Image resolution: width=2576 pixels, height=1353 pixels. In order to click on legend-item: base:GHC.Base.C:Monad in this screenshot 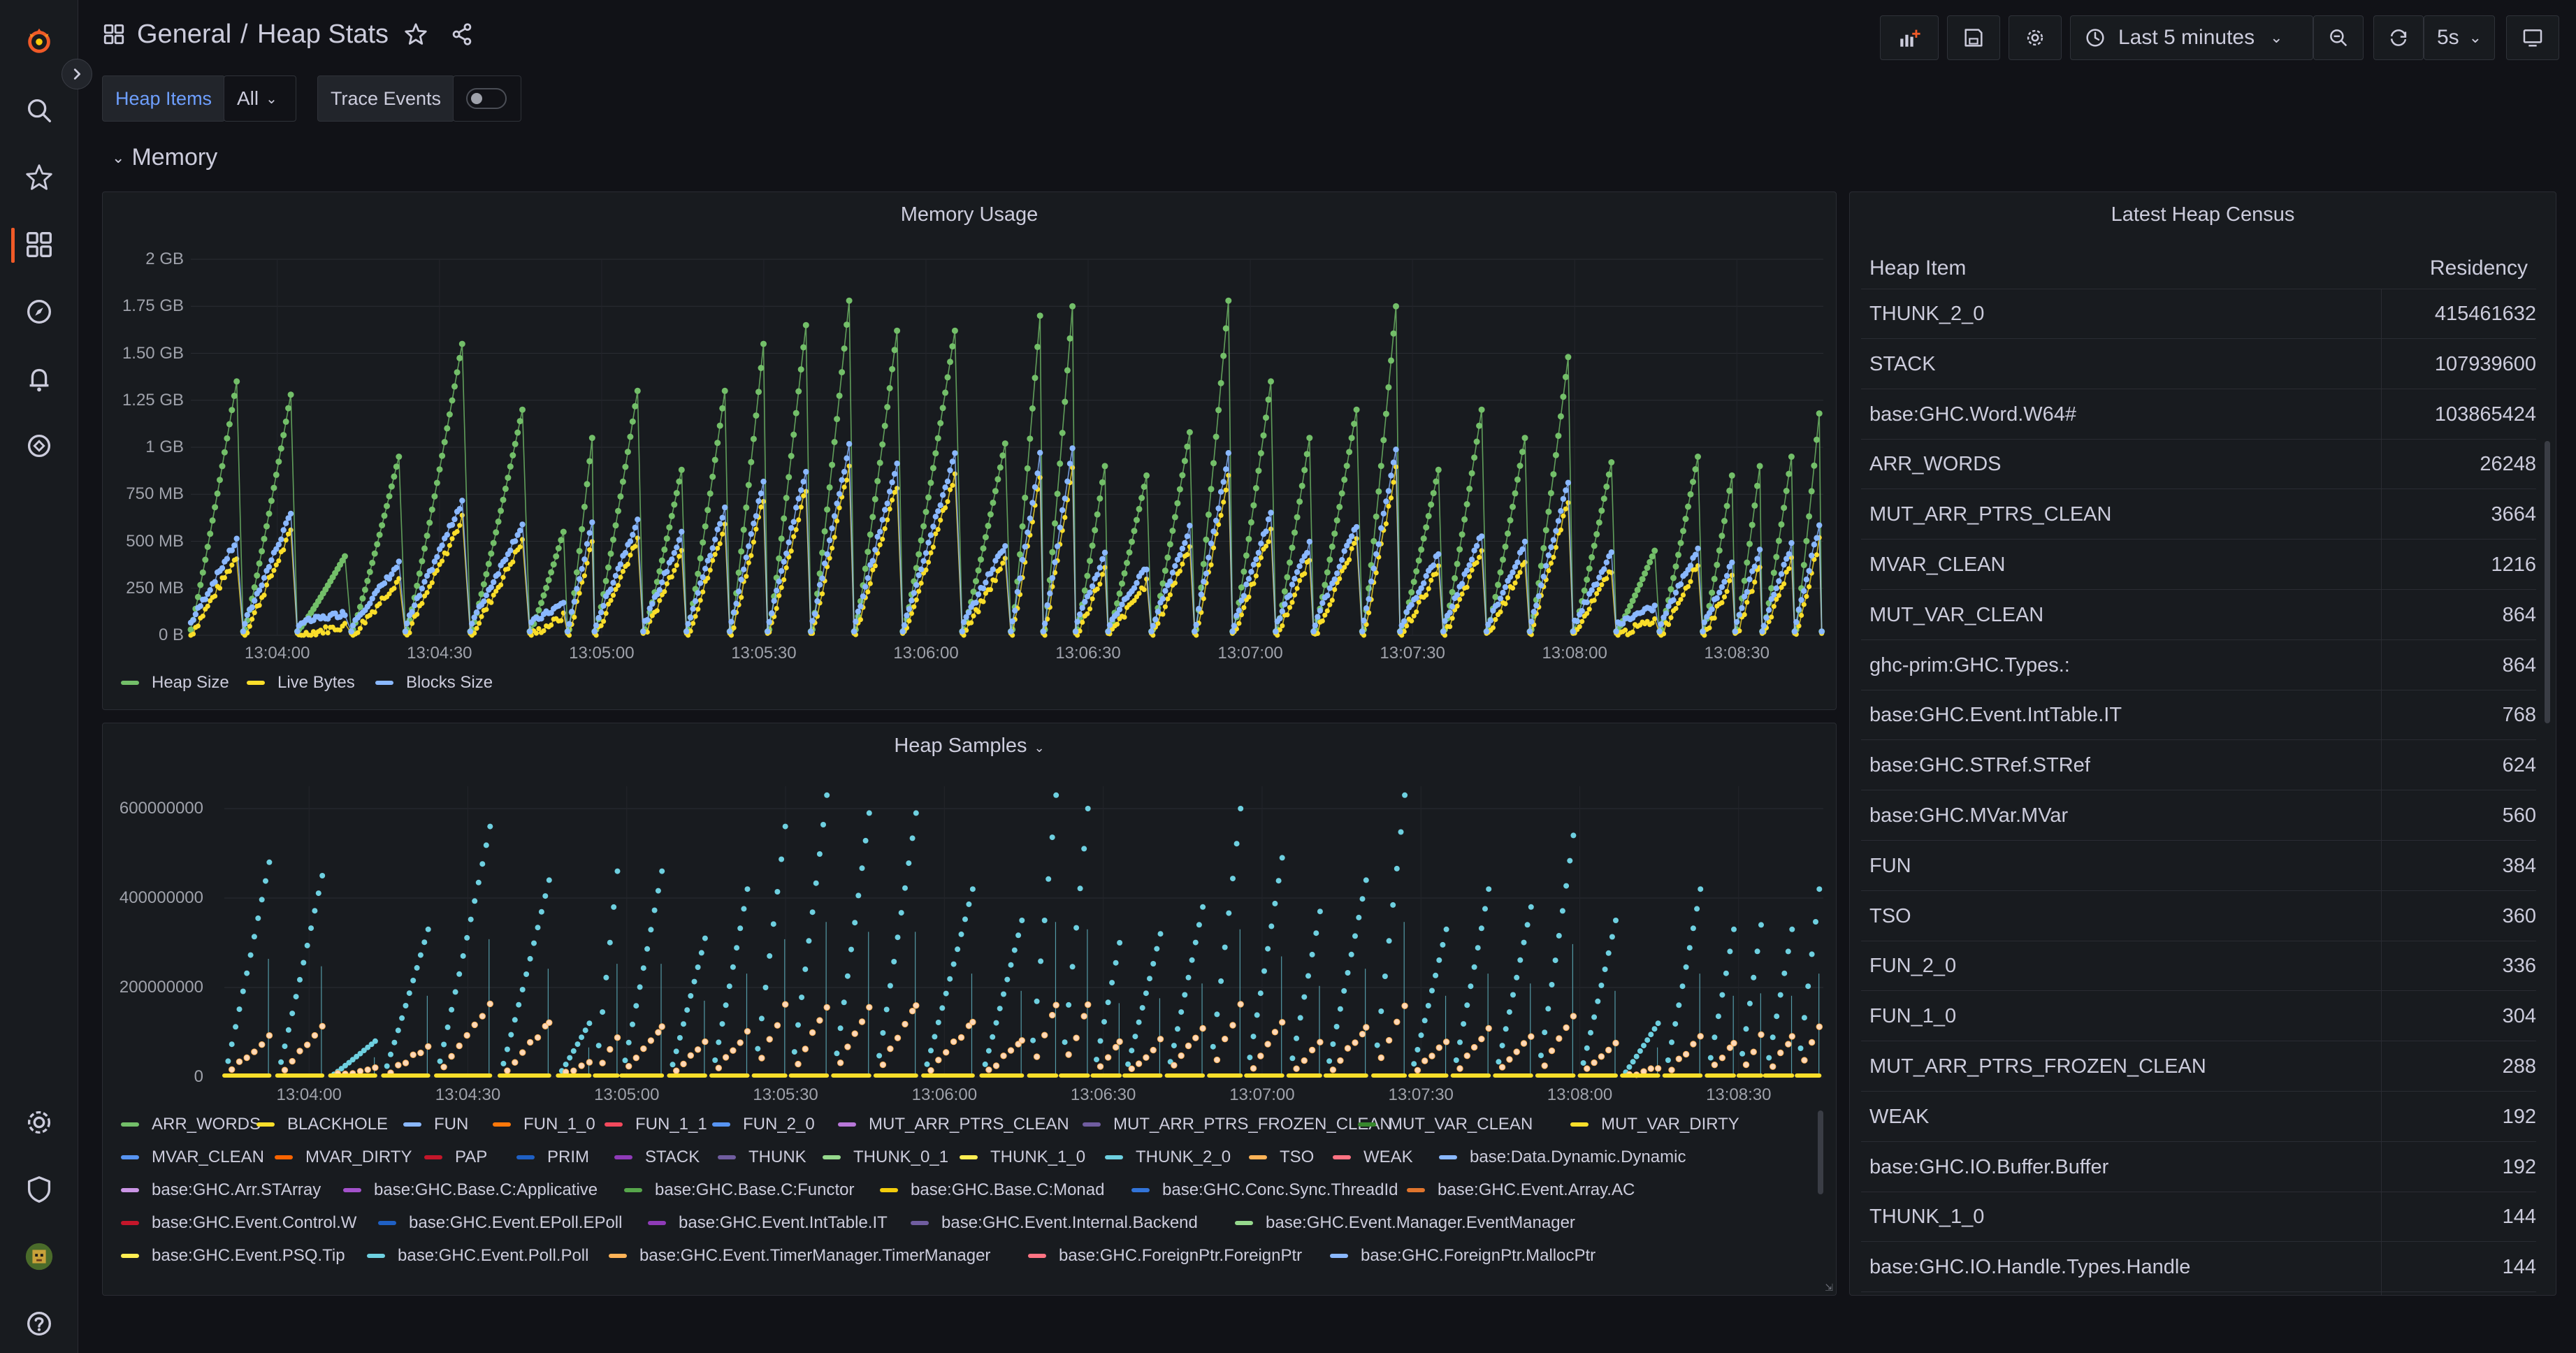, I will do `click(992, 1190)`.